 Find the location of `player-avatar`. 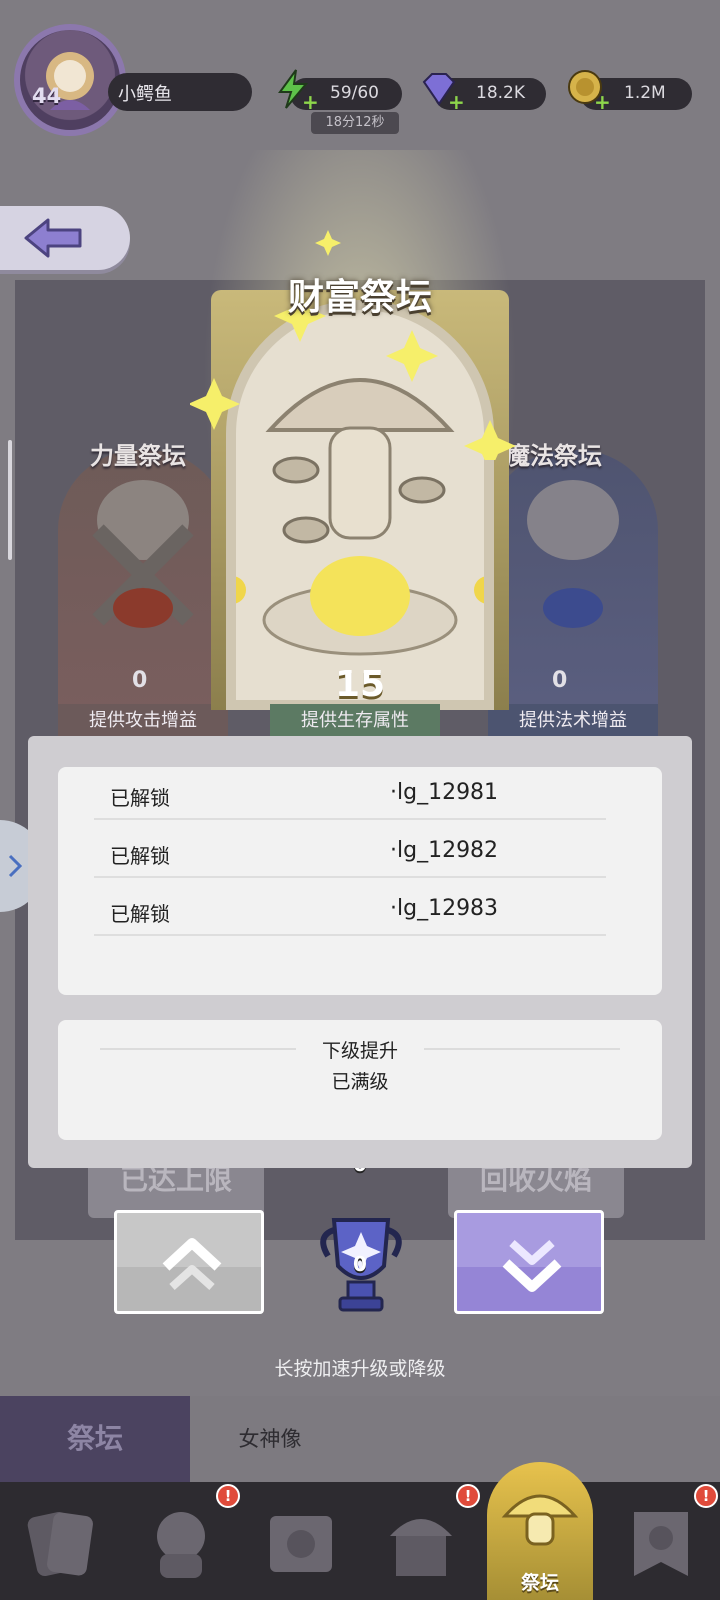

player-avatar is located at coordinates (70, 80).